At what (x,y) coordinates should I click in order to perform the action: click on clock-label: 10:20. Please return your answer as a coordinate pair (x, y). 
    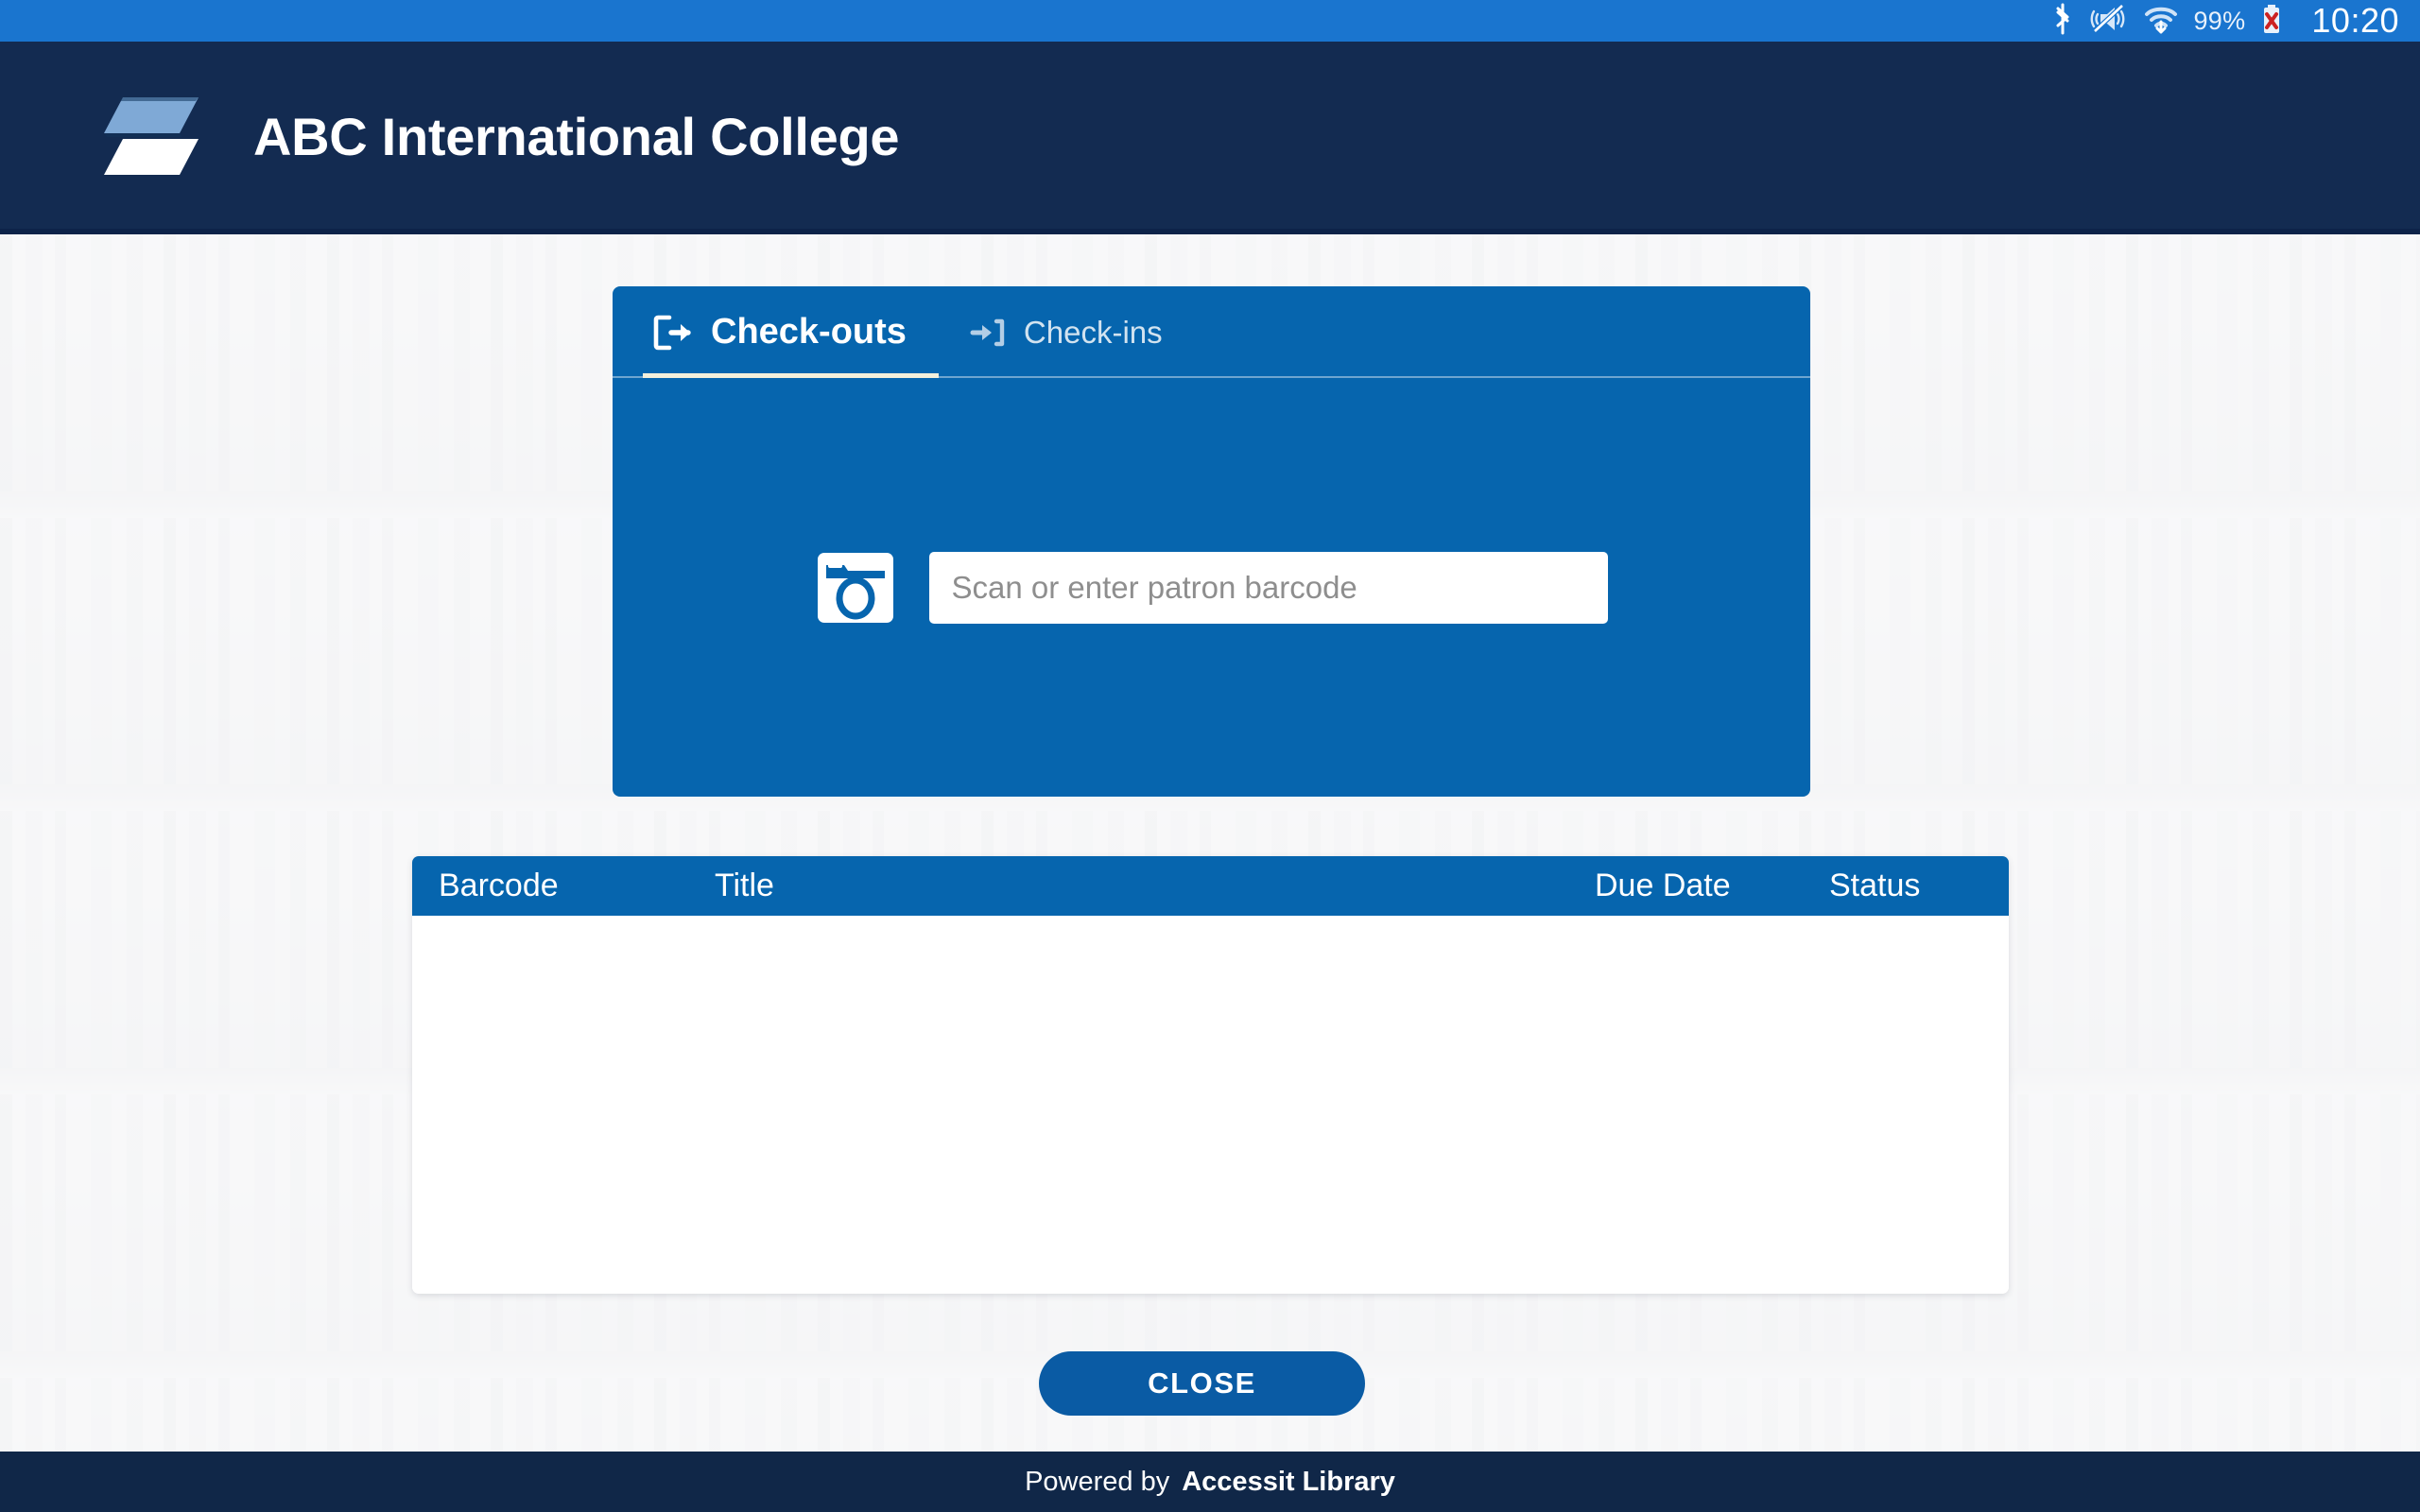
    Looking at the image, I should click on (2355, 20).